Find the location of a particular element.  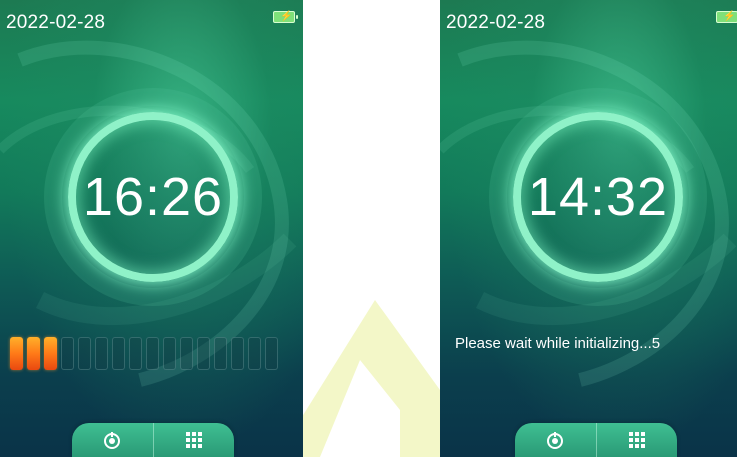

clock-time: 14:32 is located at coordinates (598, 197).